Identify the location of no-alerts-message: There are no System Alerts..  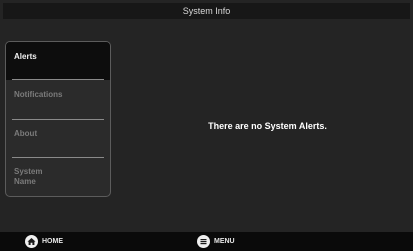
(267, 126).